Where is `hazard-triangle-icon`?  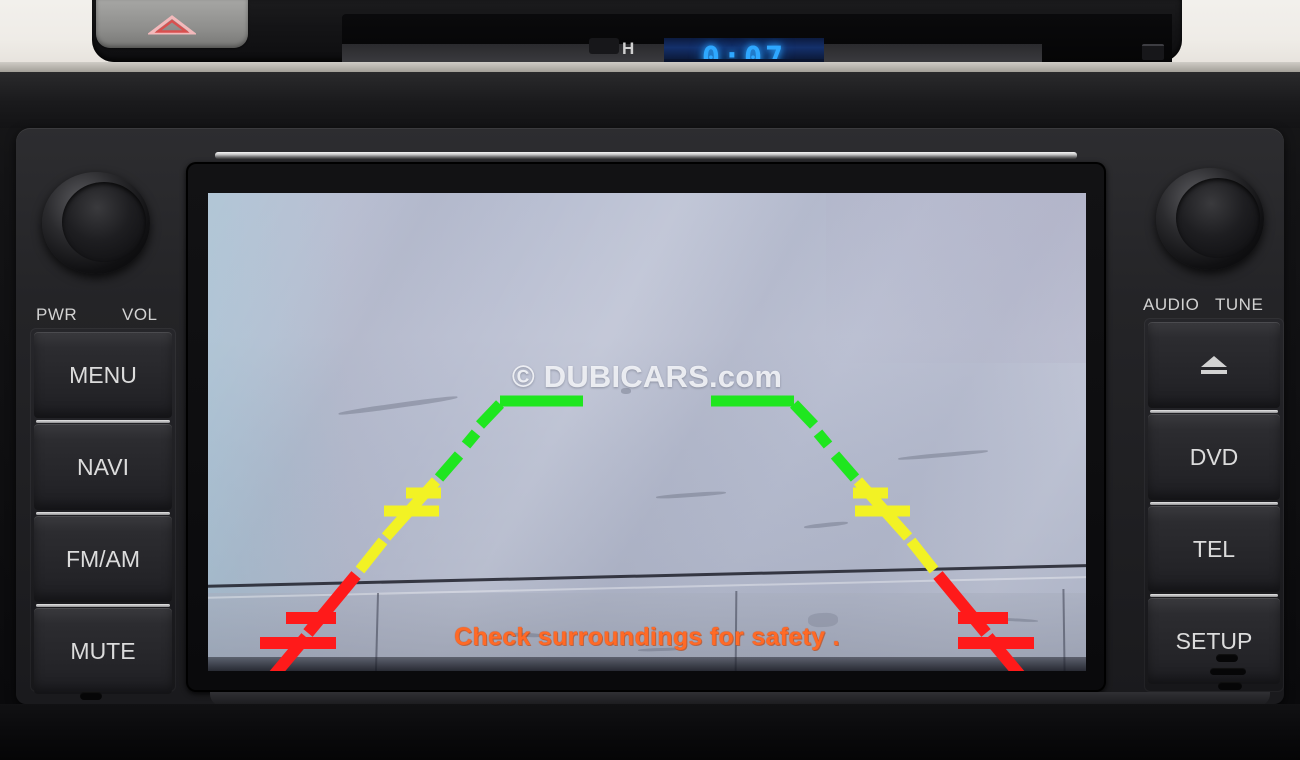 hazard-triangle-icon is located at coordinates (172, 25).